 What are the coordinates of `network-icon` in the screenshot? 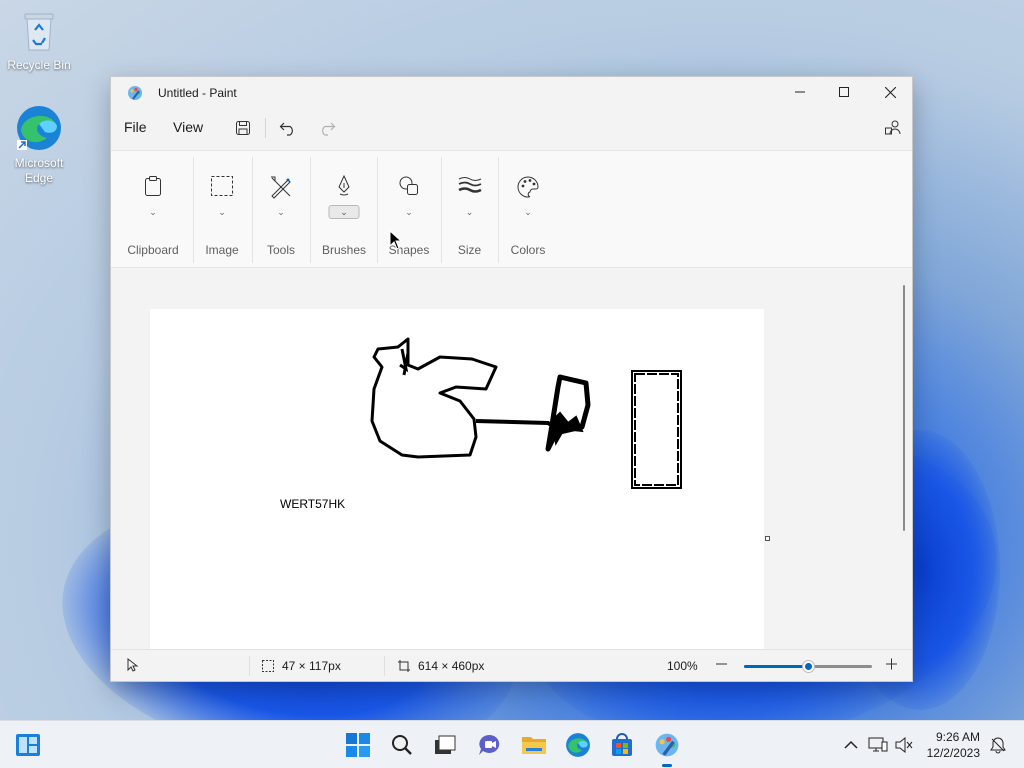 It's located at (878, 744).